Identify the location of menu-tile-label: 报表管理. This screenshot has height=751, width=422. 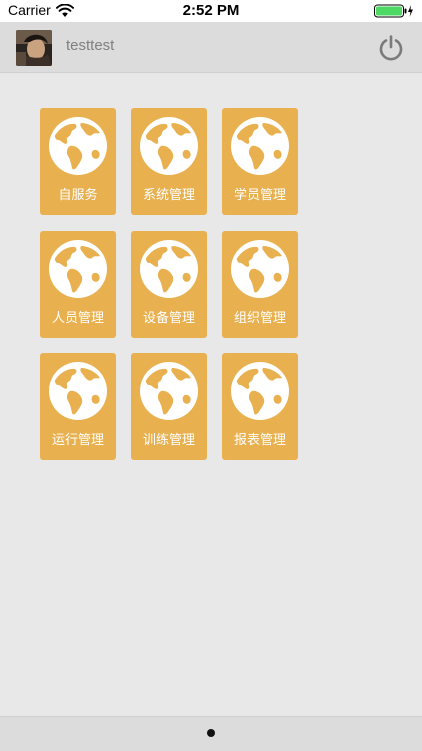
(259, 440).